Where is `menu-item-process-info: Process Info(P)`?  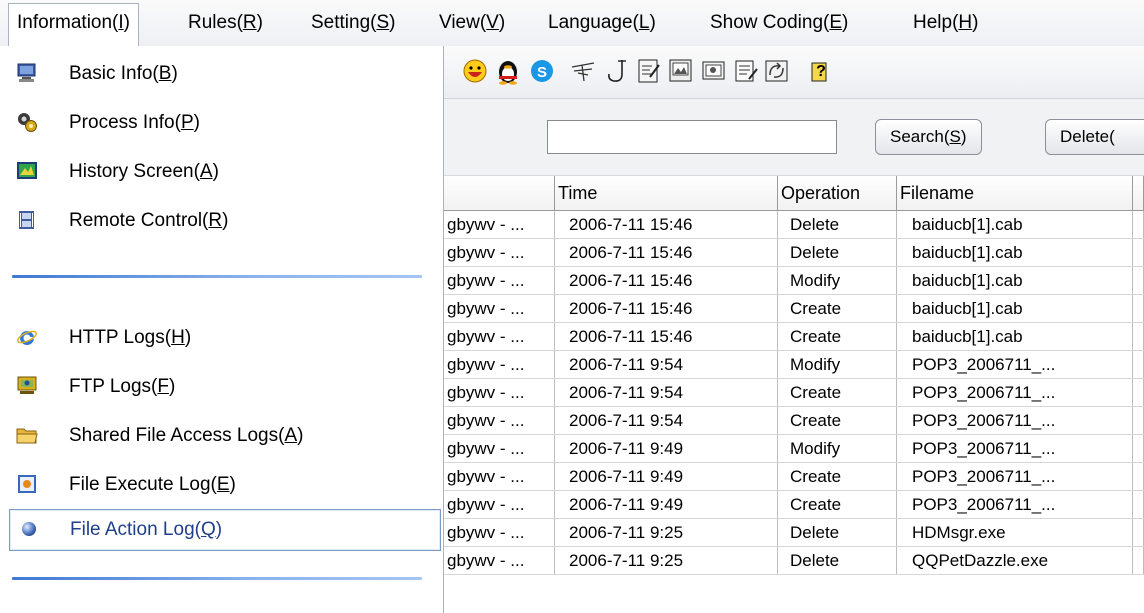 menu-item-process-info: Process Info(P) is located at coordinates (221, 123).